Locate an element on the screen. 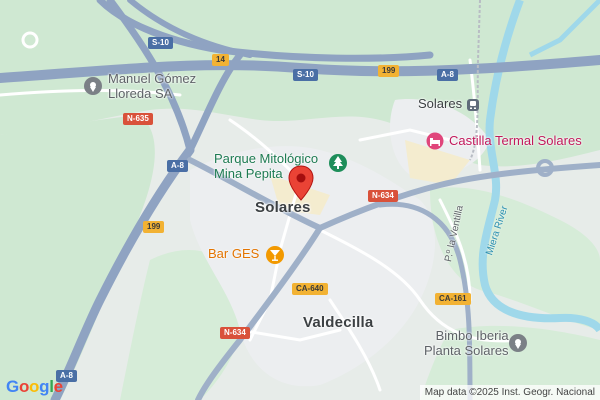  road-shield-ca161: CA-161 is located at coordinates (453, 299).